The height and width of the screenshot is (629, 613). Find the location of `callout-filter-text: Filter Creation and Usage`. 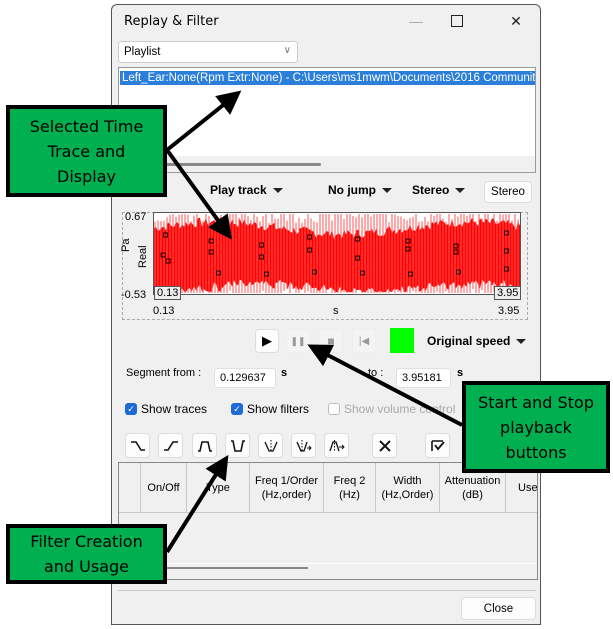

callout-filter-text: Filter Creation and Usage is located at coordinates (86, 554).